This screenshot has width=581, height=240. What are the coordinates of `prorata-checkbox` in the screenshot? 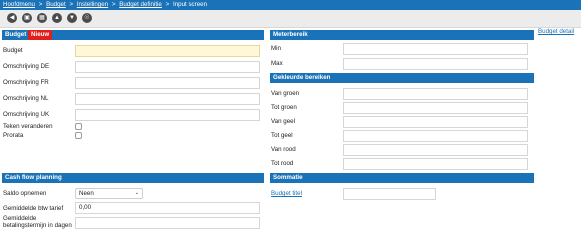 It's located at (78, 135).